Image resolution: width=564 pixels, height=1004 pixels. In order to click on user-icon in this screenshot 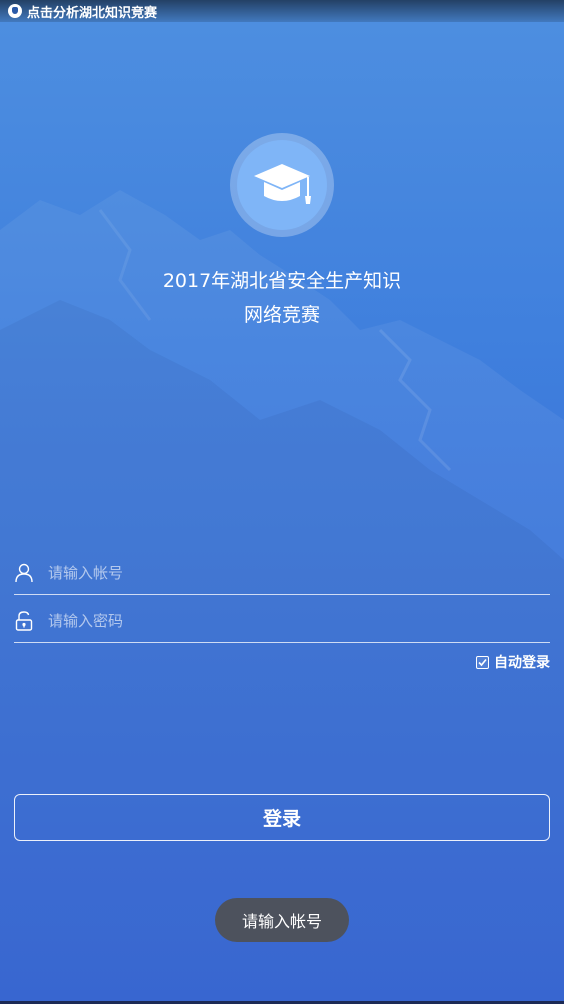, I will do `click(24, 573)`.